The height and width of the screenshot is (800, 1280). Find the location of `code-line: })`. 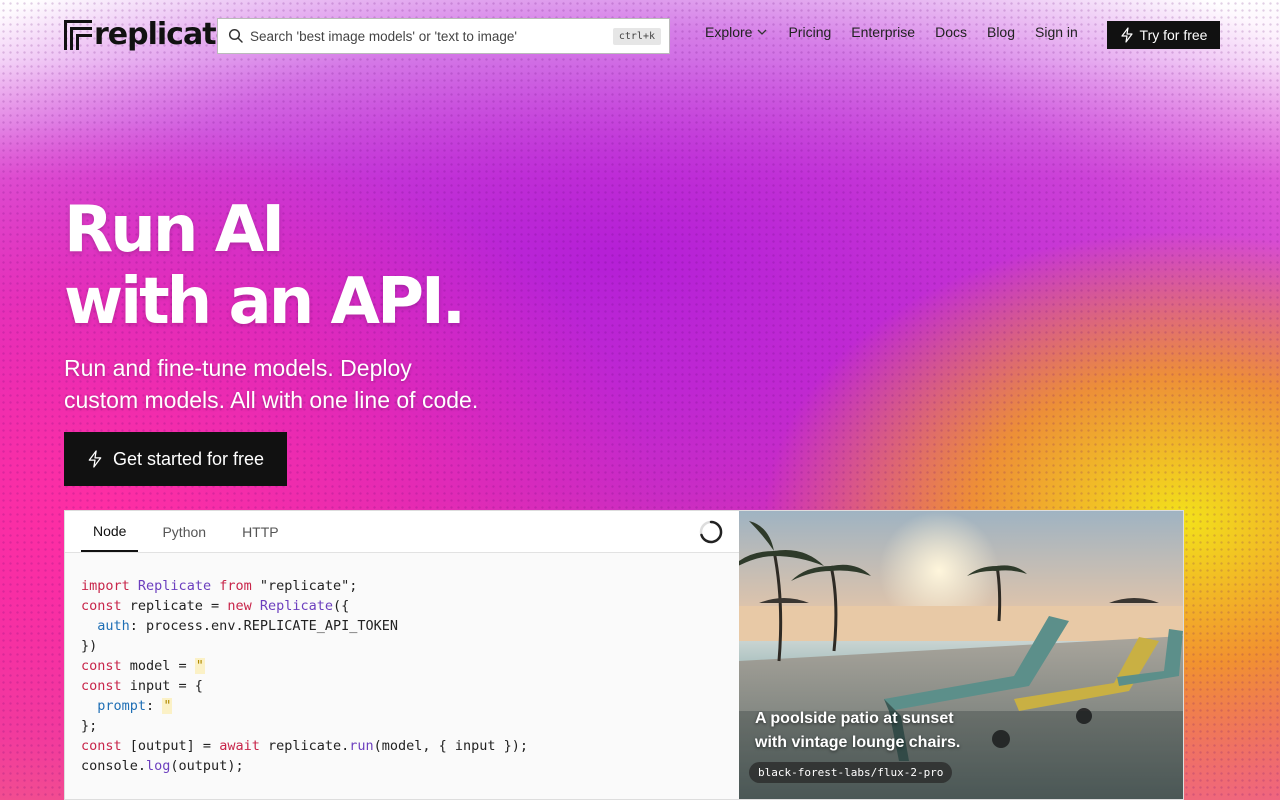

code-line: }) is located at coordinates (89, 646).